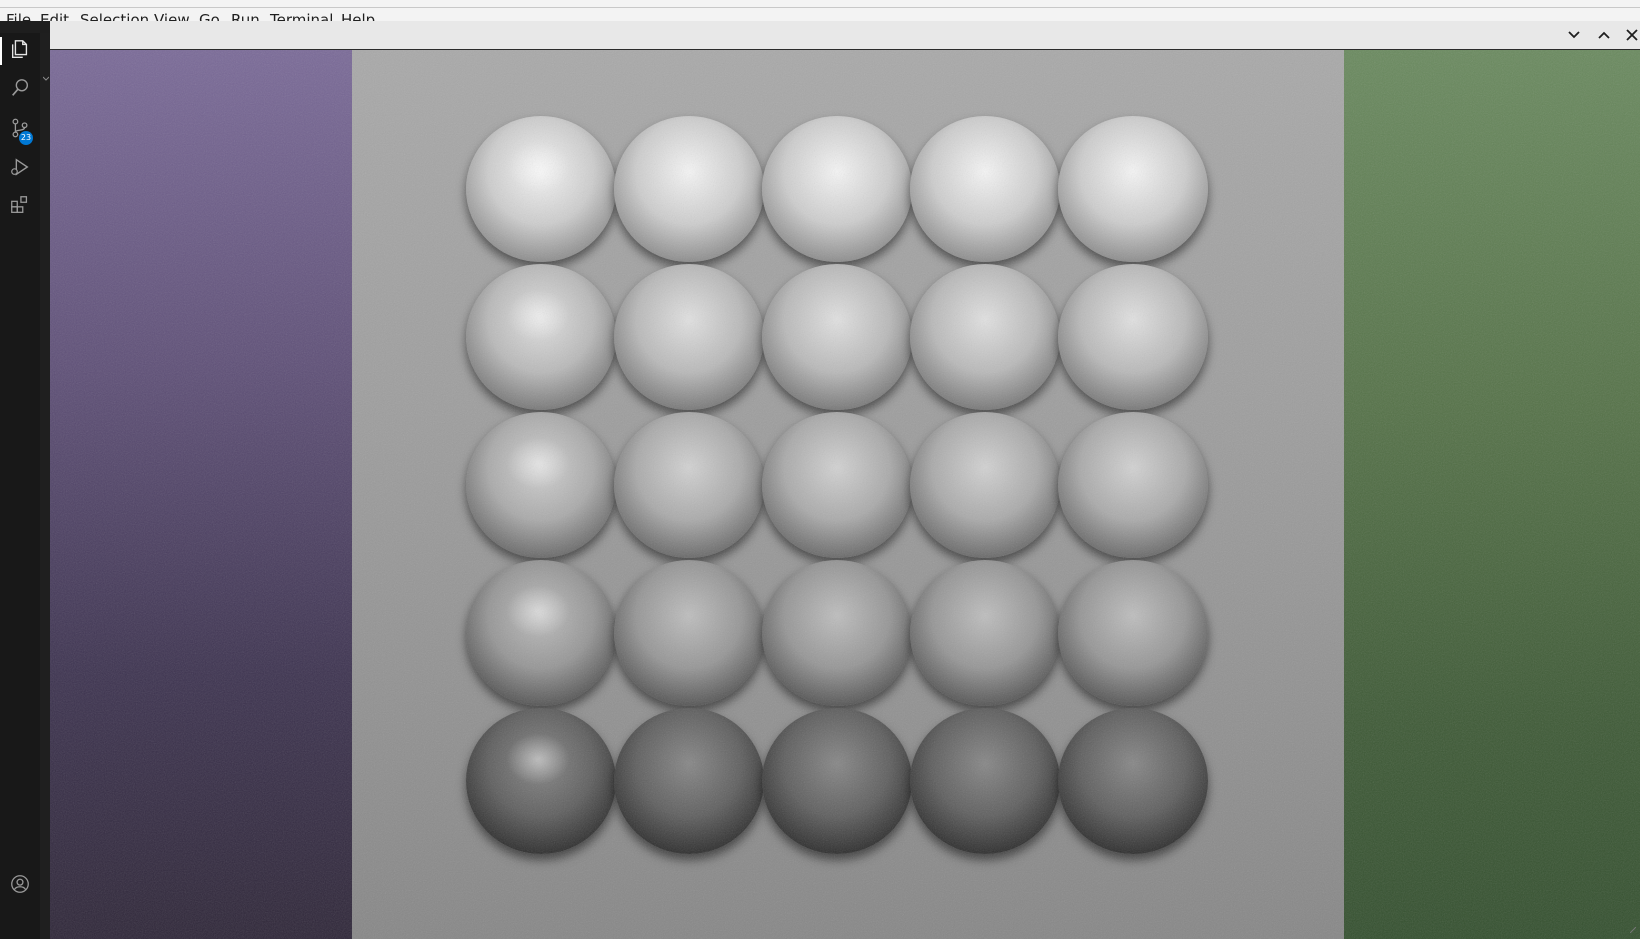  What do you see at coordinates (301, 16) in the screenshot?
I see `menu-terminal: Terminal` at bounding box center [301, 16].